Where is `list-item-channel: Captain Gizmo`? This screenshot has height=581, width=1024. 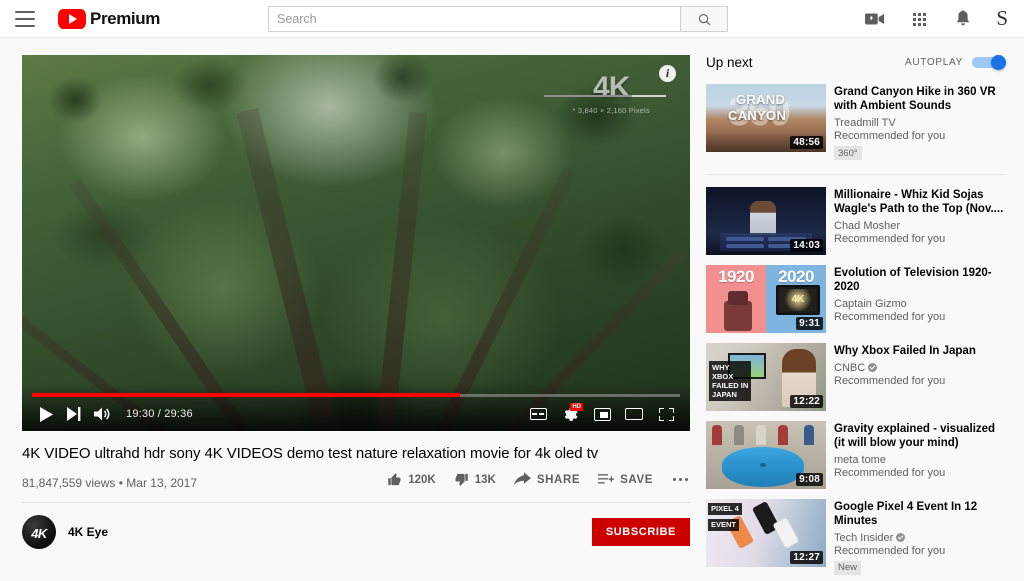 list-item-channel: Captain Gizmo is located at coordinates (920, 304).